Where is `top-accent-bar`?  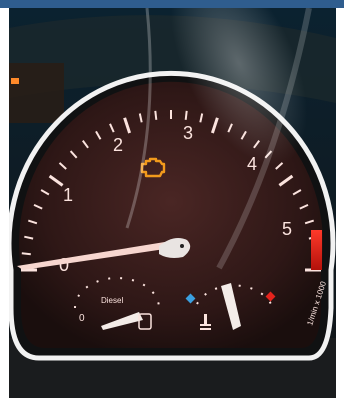 top-accent-bar is located at coordinates (172, 4).